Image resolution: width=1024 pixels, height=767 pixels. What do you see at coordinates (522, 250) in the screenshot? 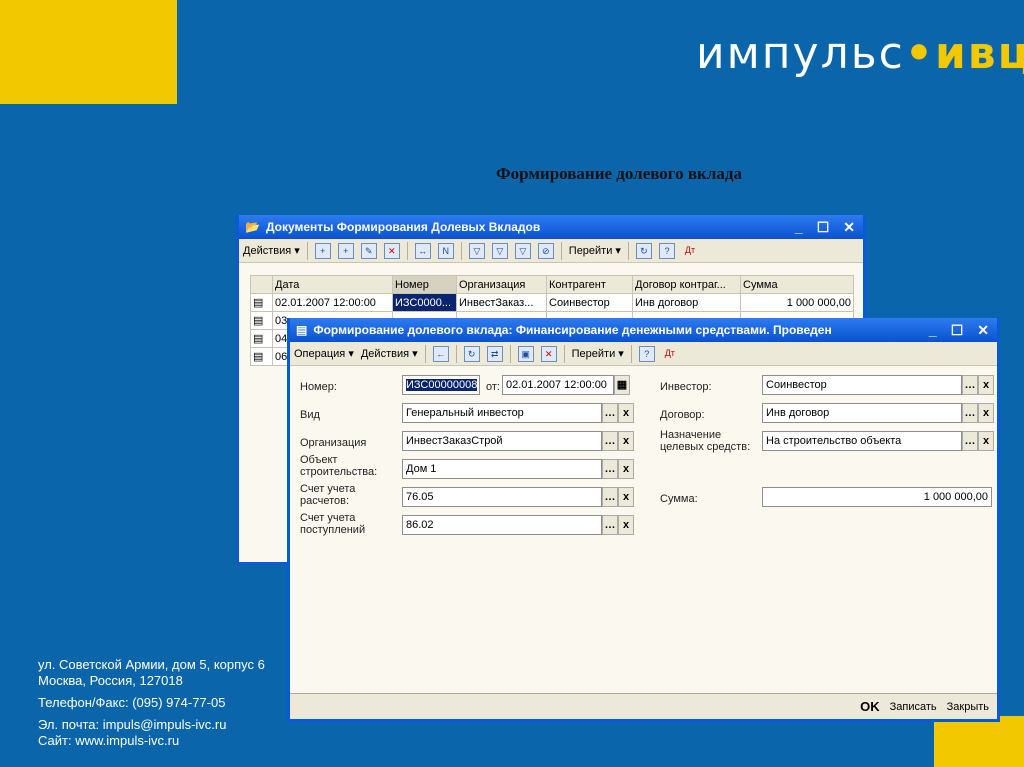
I see `filter-history-icon: ▽` at bounding box center [522, 250].